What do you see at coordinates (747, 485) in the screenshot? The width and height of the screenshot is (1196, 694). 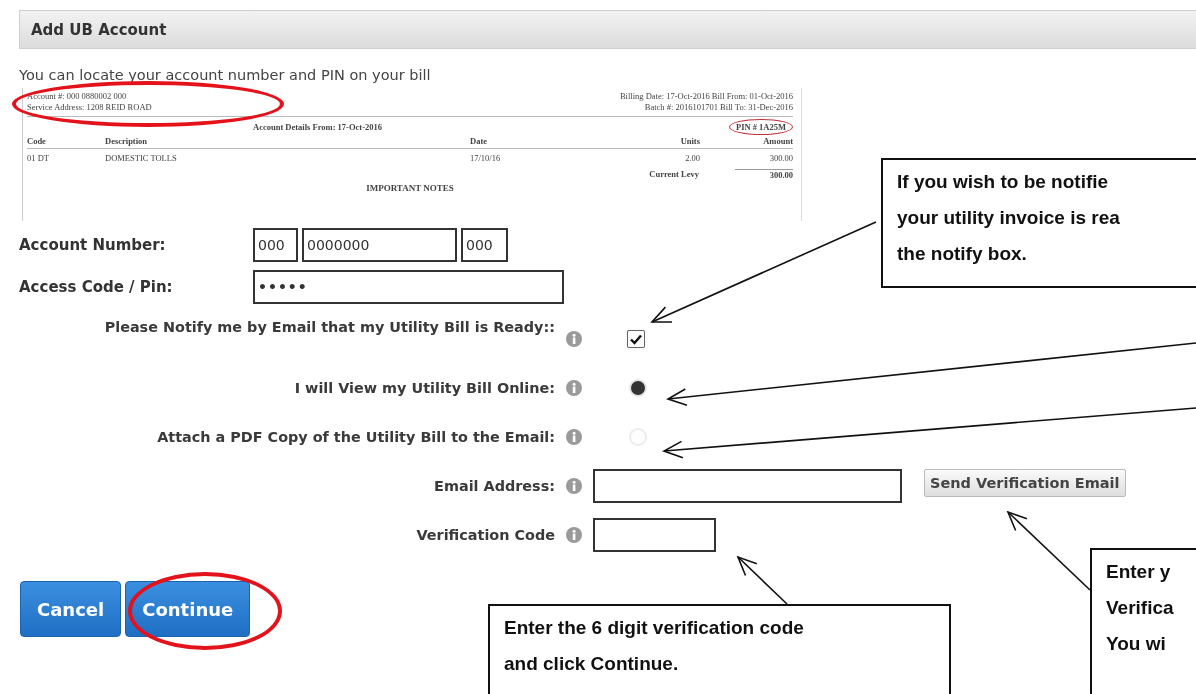 I see `email-field` at bounding box center [747, 485].